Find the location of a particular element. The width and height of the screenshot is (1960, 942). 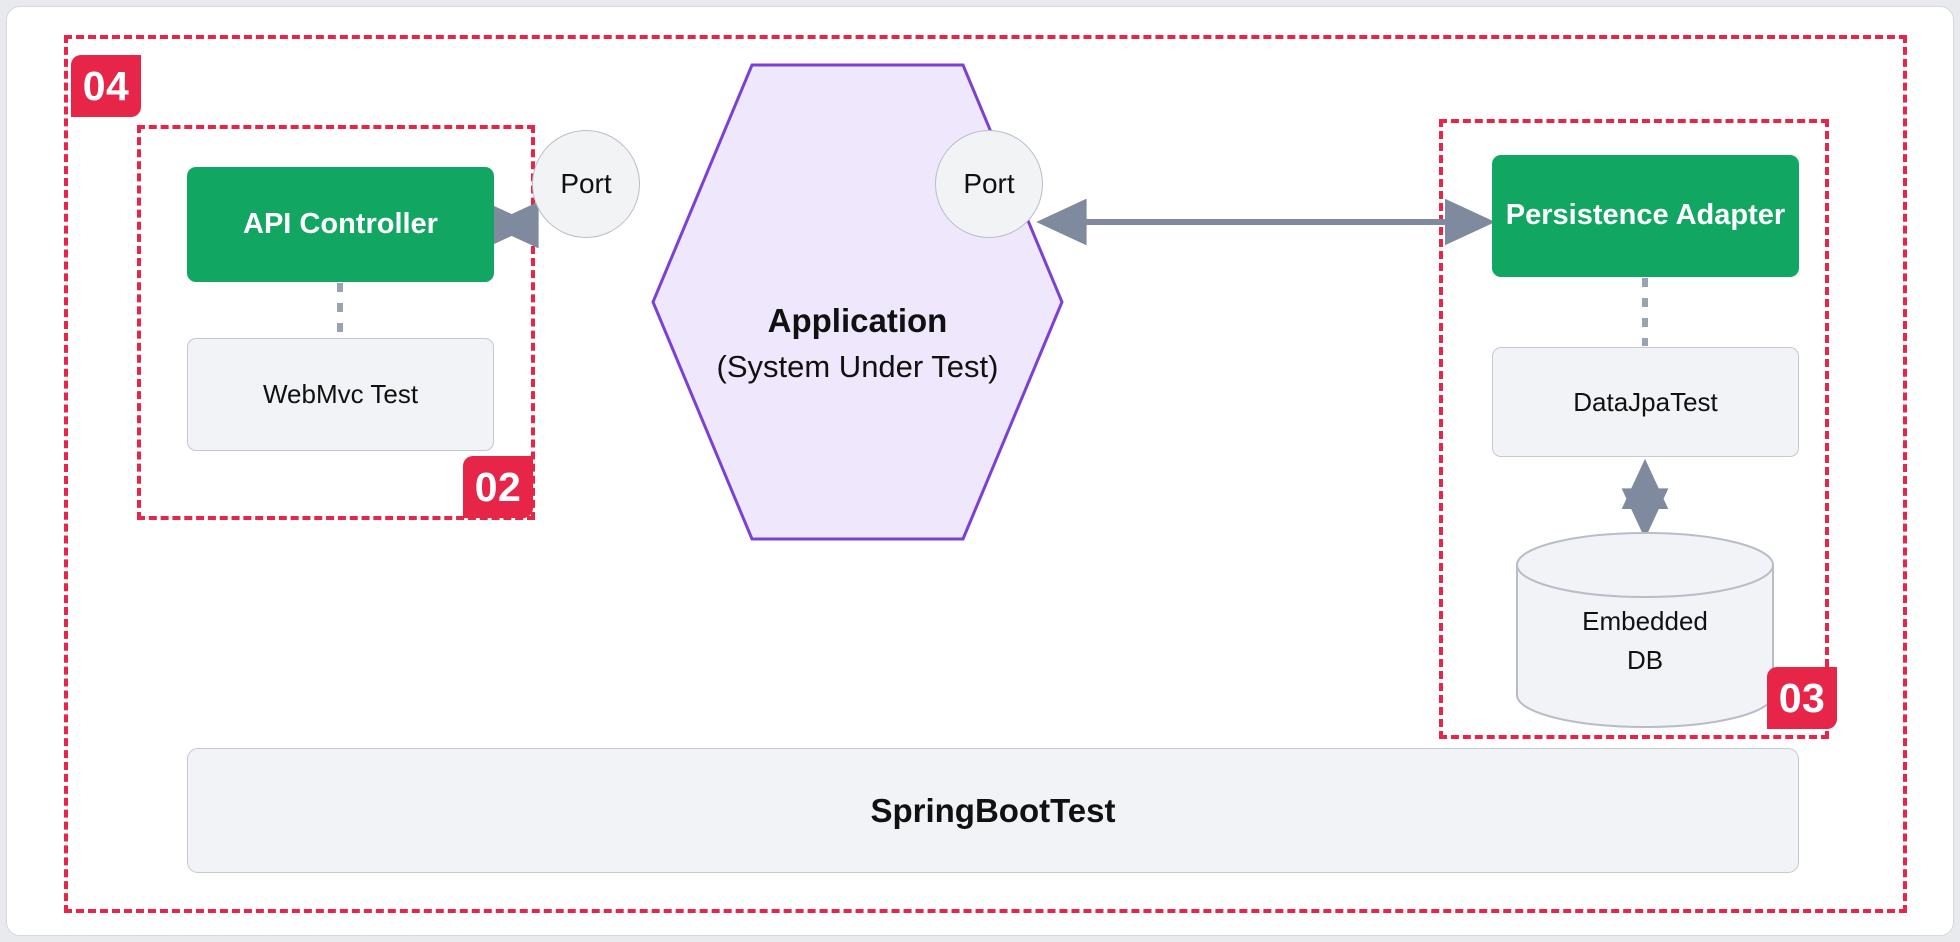

webmvc-test-label: WebMvc Test is located at coordinates (340, 394).